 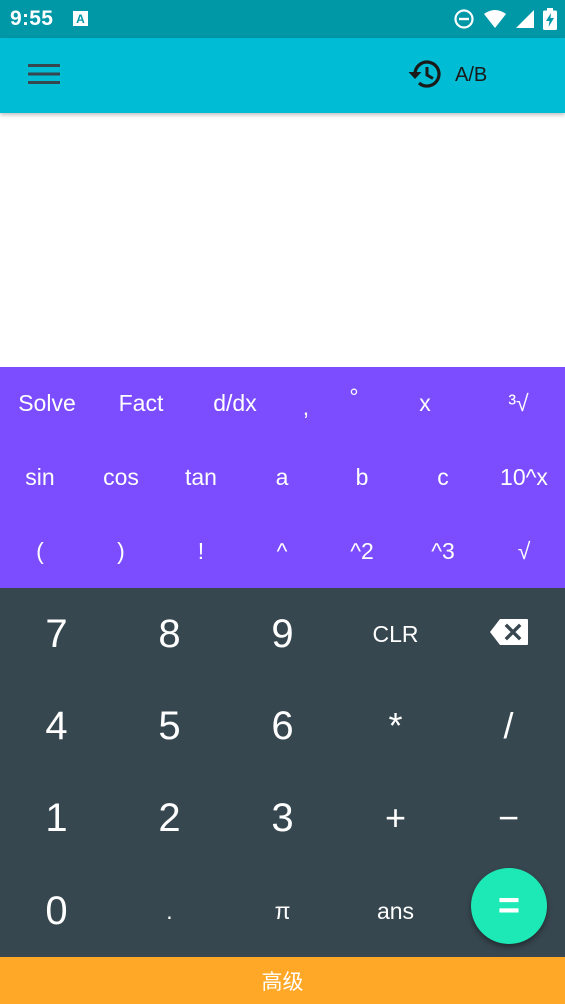 I want to click on history-button, so click(x=424, y=76).